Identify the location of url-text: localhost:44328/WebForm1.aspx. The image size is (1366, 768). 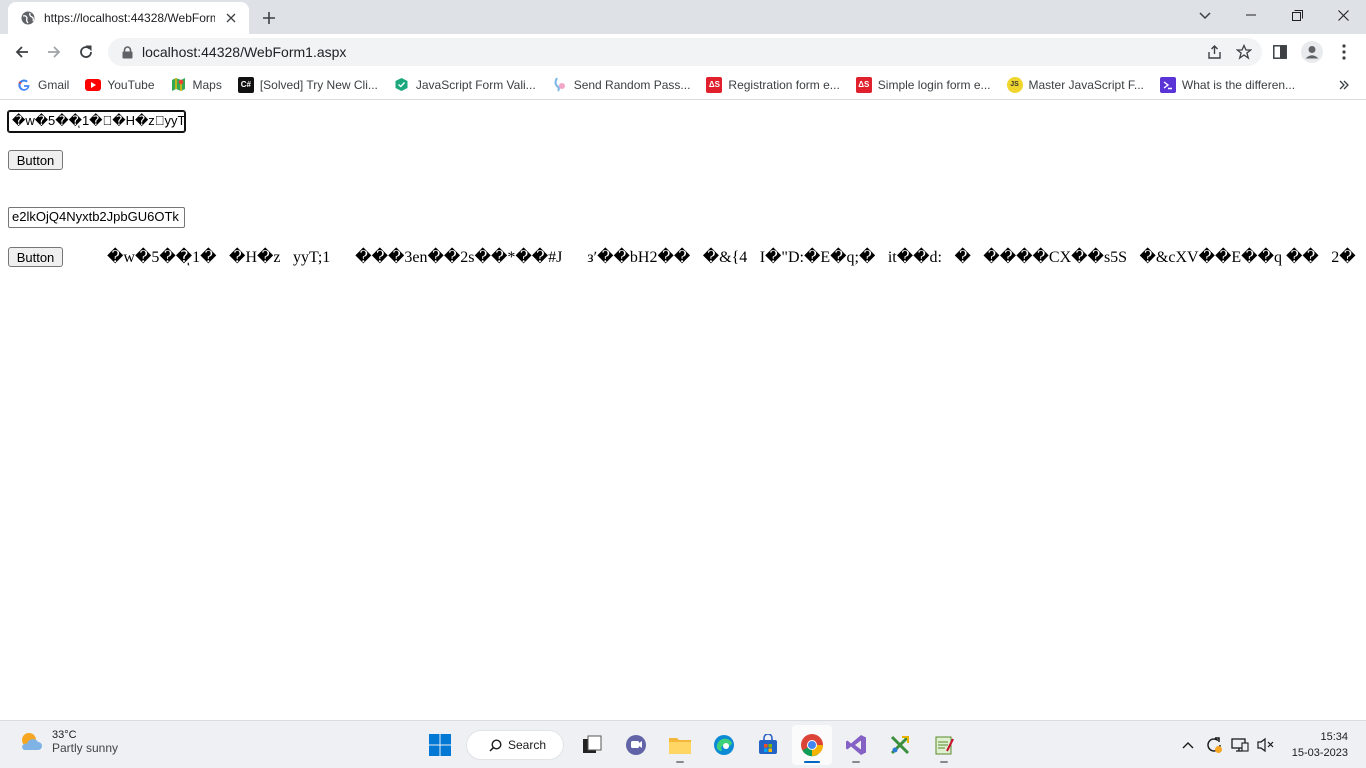
(672, 52).